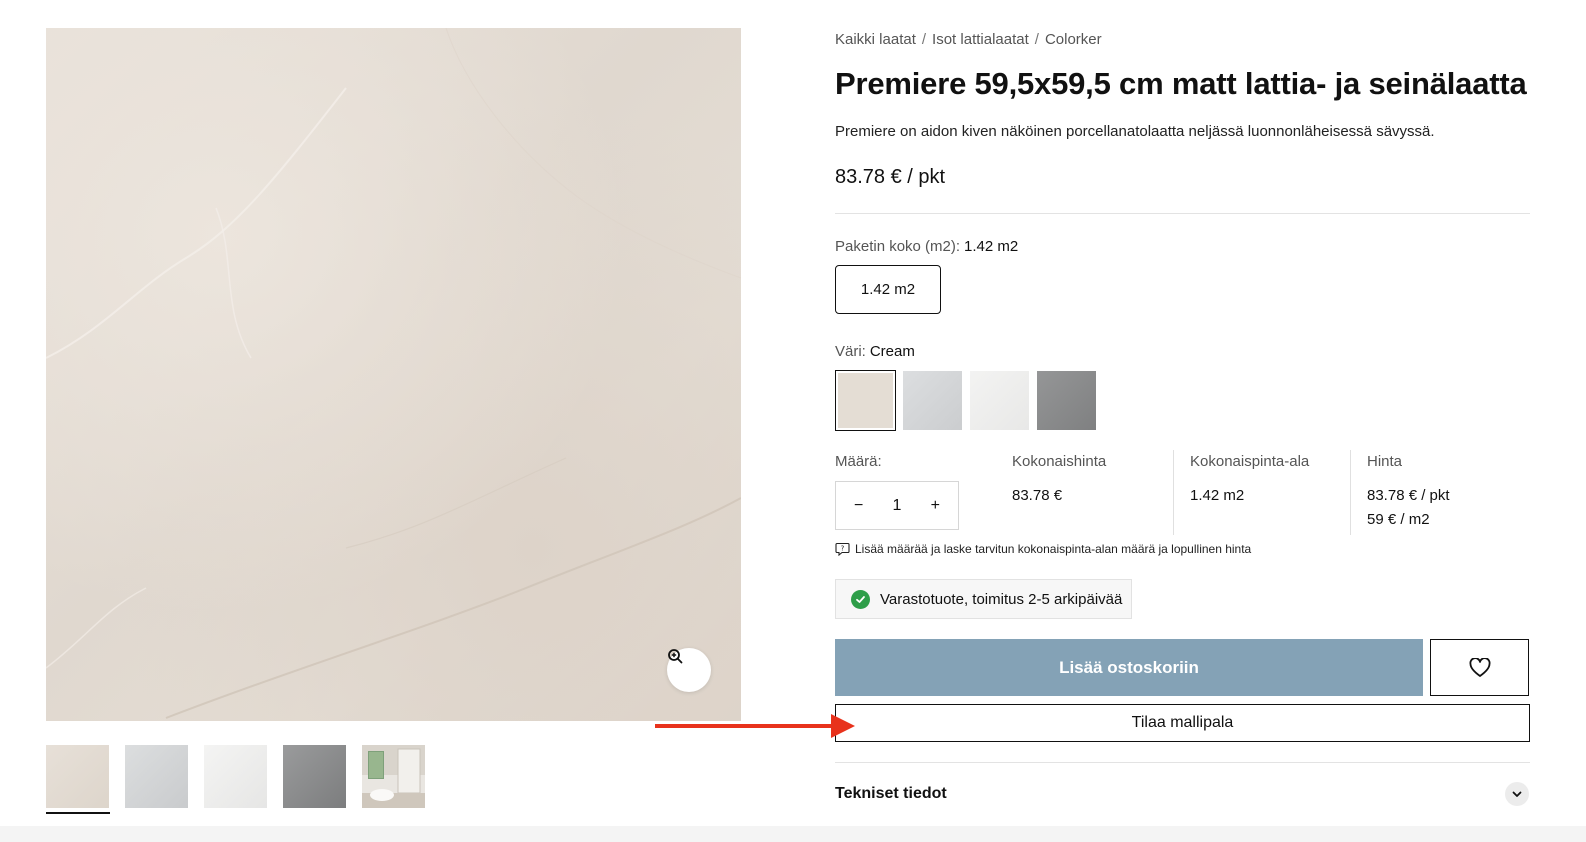 Image resolution: width=1586 pixels, height=842 pixels. What do you see at coordinates (235, 776) in the screenshot?
I see `thumbnail-white` at bounding box center [235, 776].